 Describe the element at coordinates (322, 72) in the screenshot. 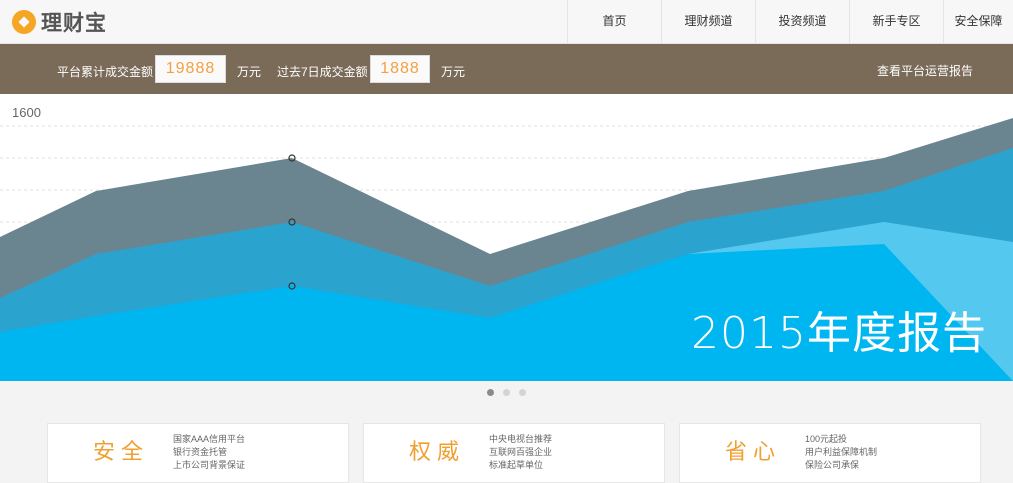

I see `week-volume-label: 过去7日成交金额` at that location.